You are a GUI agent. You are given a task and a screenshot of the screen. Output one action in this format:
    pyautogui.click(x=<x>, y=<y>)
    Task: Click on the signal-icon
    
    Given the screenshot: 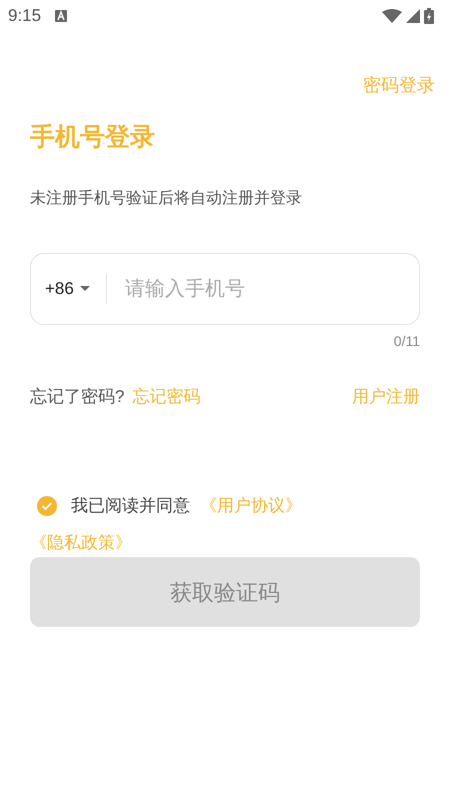 What is the action you would take?
    pyautogui.click(x=413, y=16)
    